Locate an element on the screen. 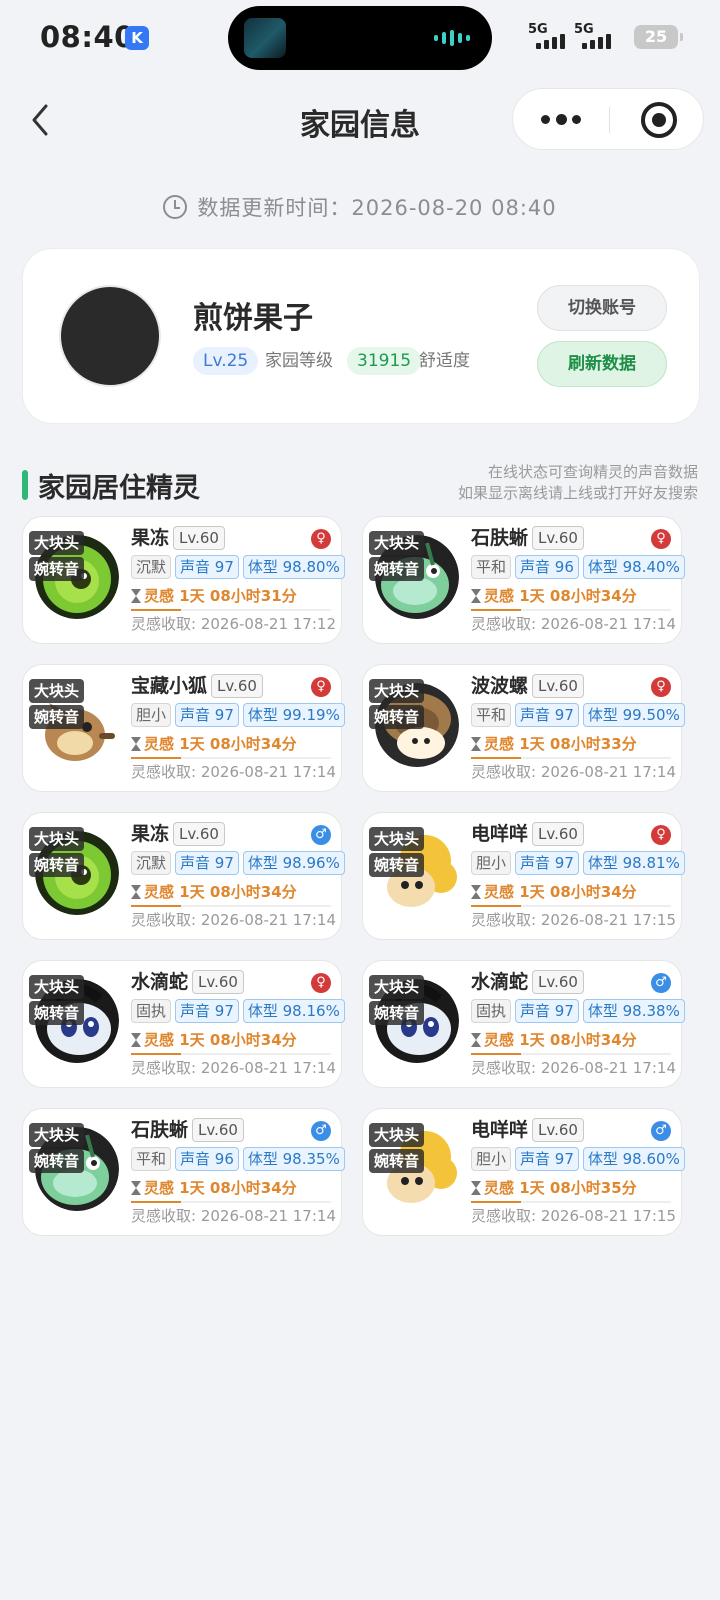 The width and height of the screenshot is (720, 1600). spirit-stats: 胆小 声音 97 体型 98.60% is located at coordinates (578, 1159).